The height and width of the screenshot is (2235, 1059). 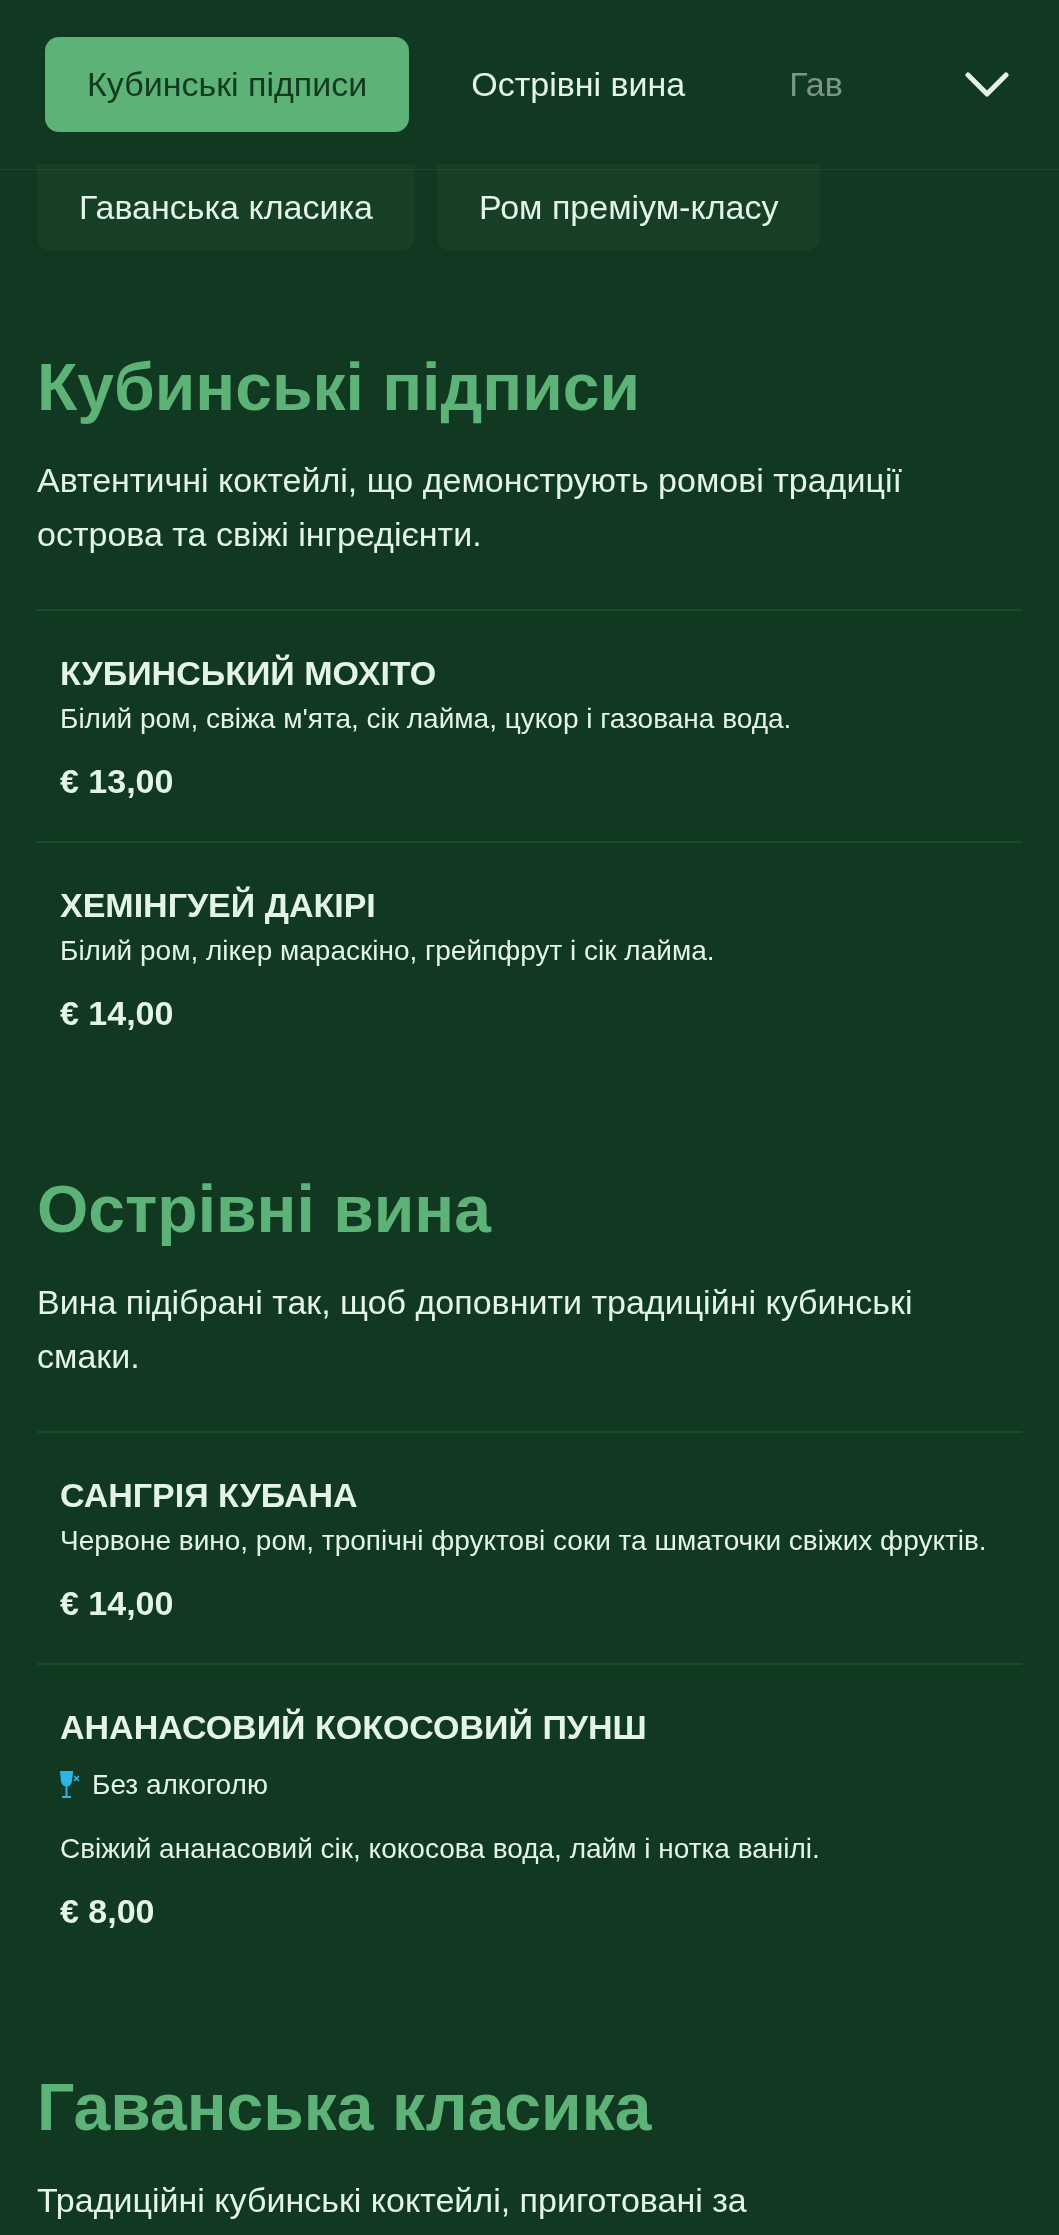 I want to click on item-description: Білий ром, лікер мараскіно, грейпфрут і сік лайма., so click(x=388, y=951).